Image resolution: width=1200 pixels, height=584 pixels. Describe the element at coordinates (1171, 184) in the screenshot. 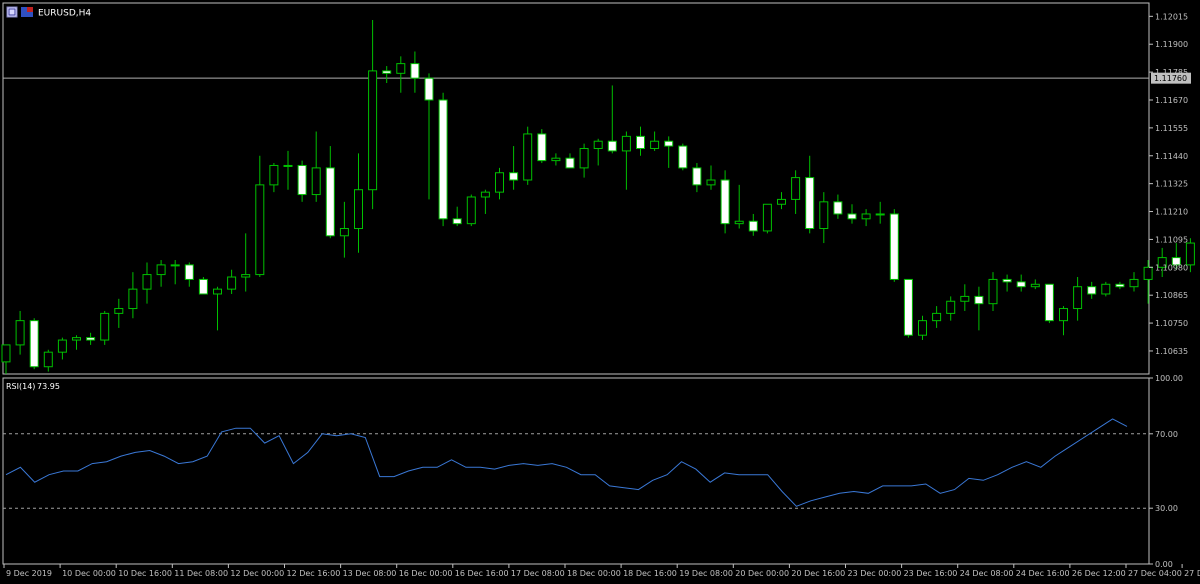

I see `price-tick-label: 1.11325` at that location.